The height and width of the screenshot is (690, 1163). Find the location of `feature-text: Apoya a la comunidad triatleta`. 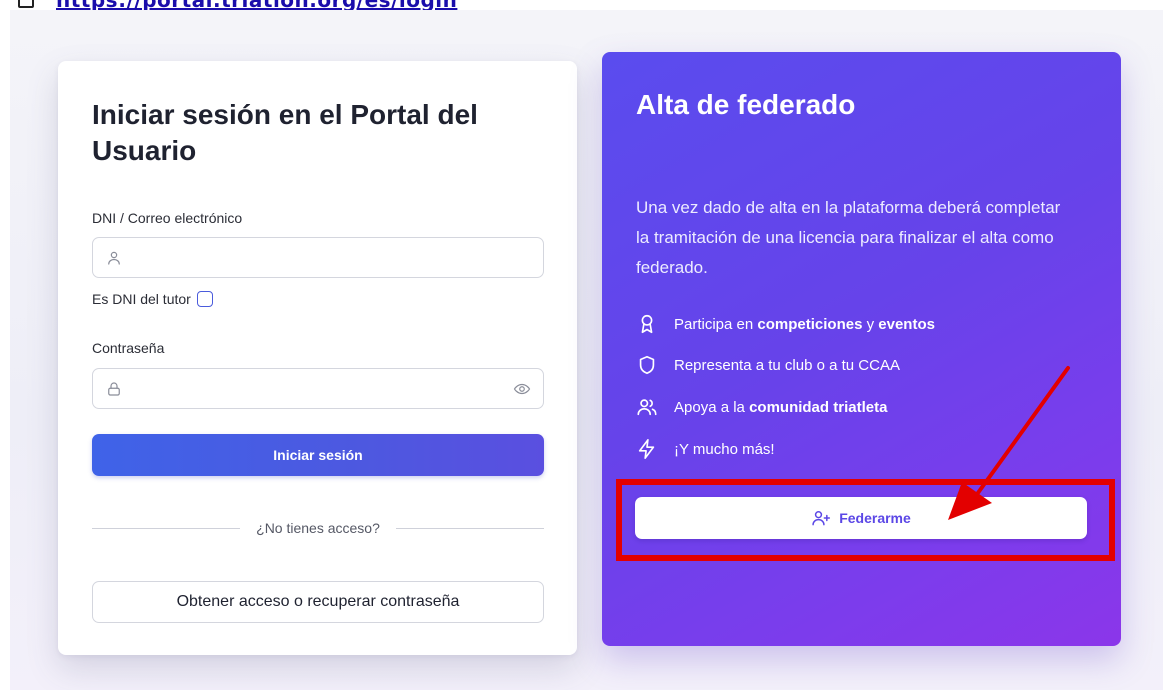

feature-text: Apoya a la comunidad triatleta is located at coordinates (781, 407).